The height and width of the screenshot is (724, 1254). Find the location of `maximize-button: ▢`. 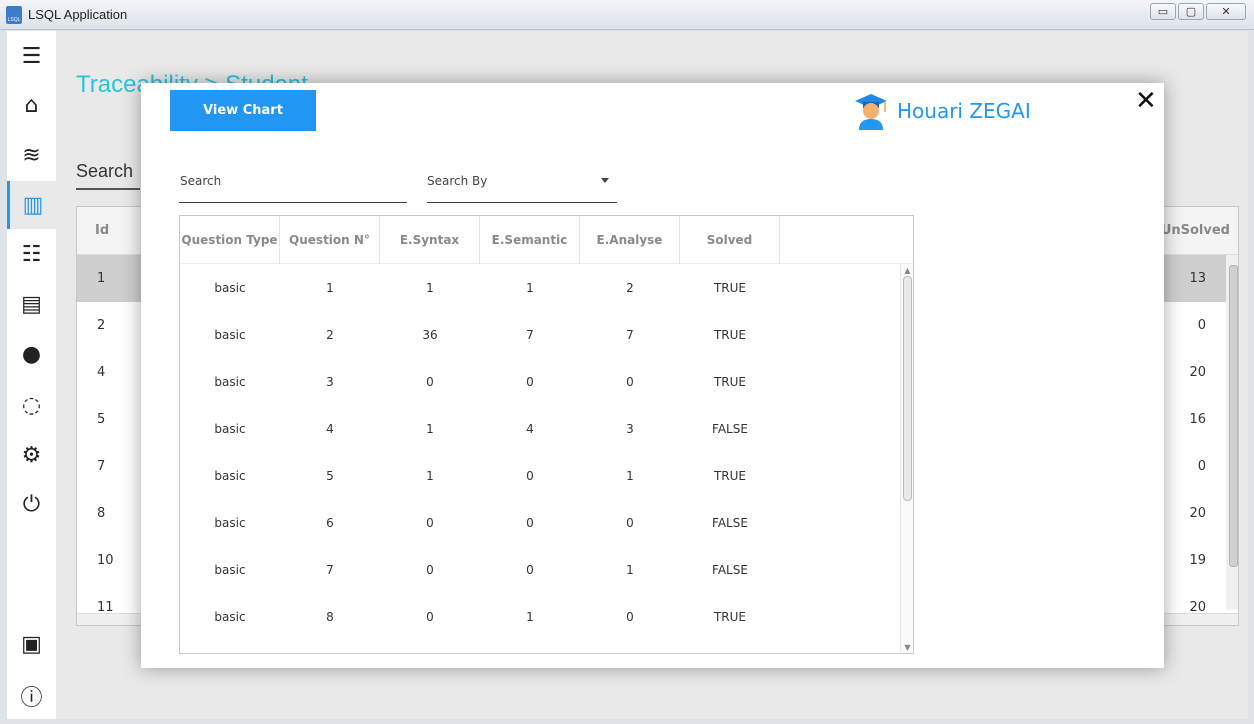

maximize-button: ▢ is located at coordinates (1191, 11).